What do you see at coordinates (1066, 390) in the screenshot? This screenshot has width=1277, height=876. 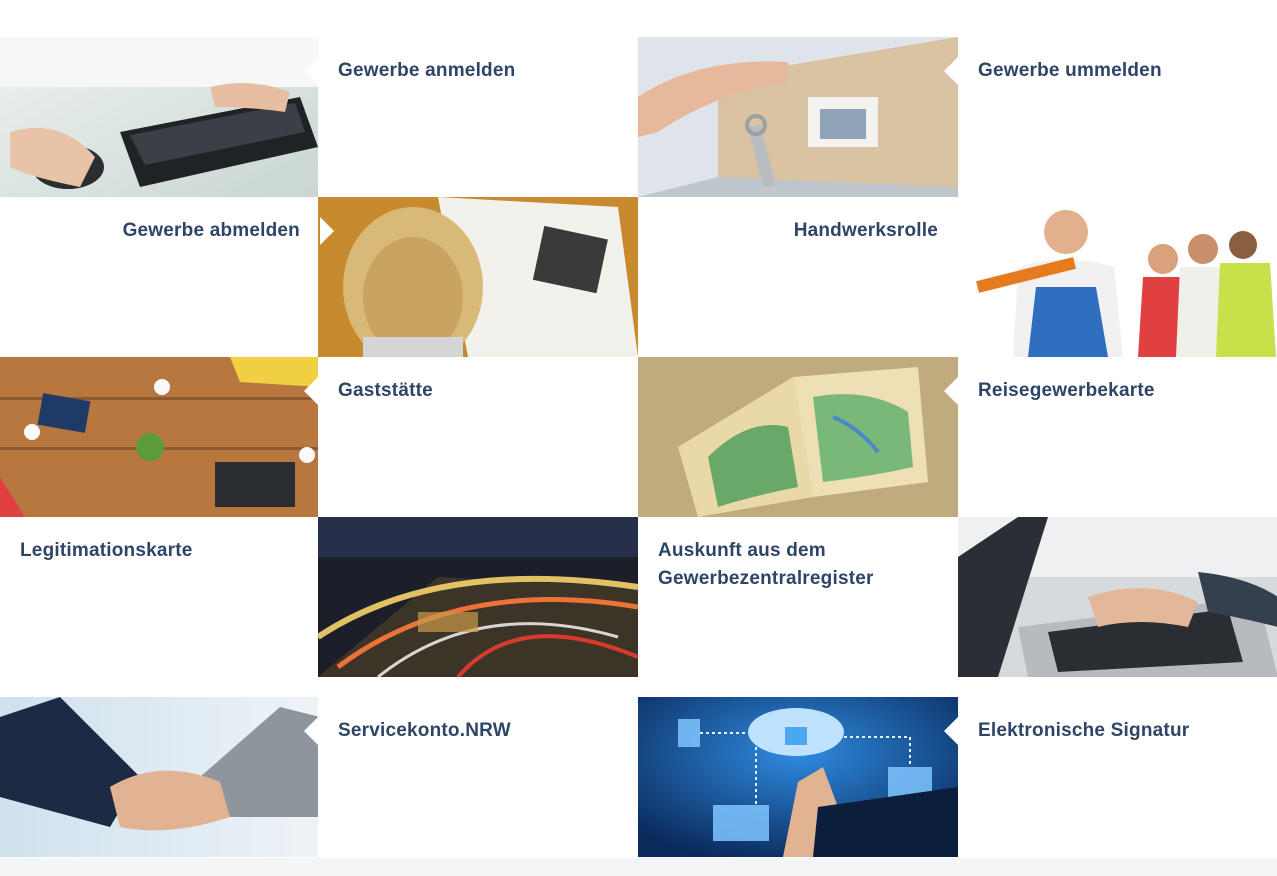 I see `tile-label: Reisegewerbekarte` at bounding box center [1066, 390].